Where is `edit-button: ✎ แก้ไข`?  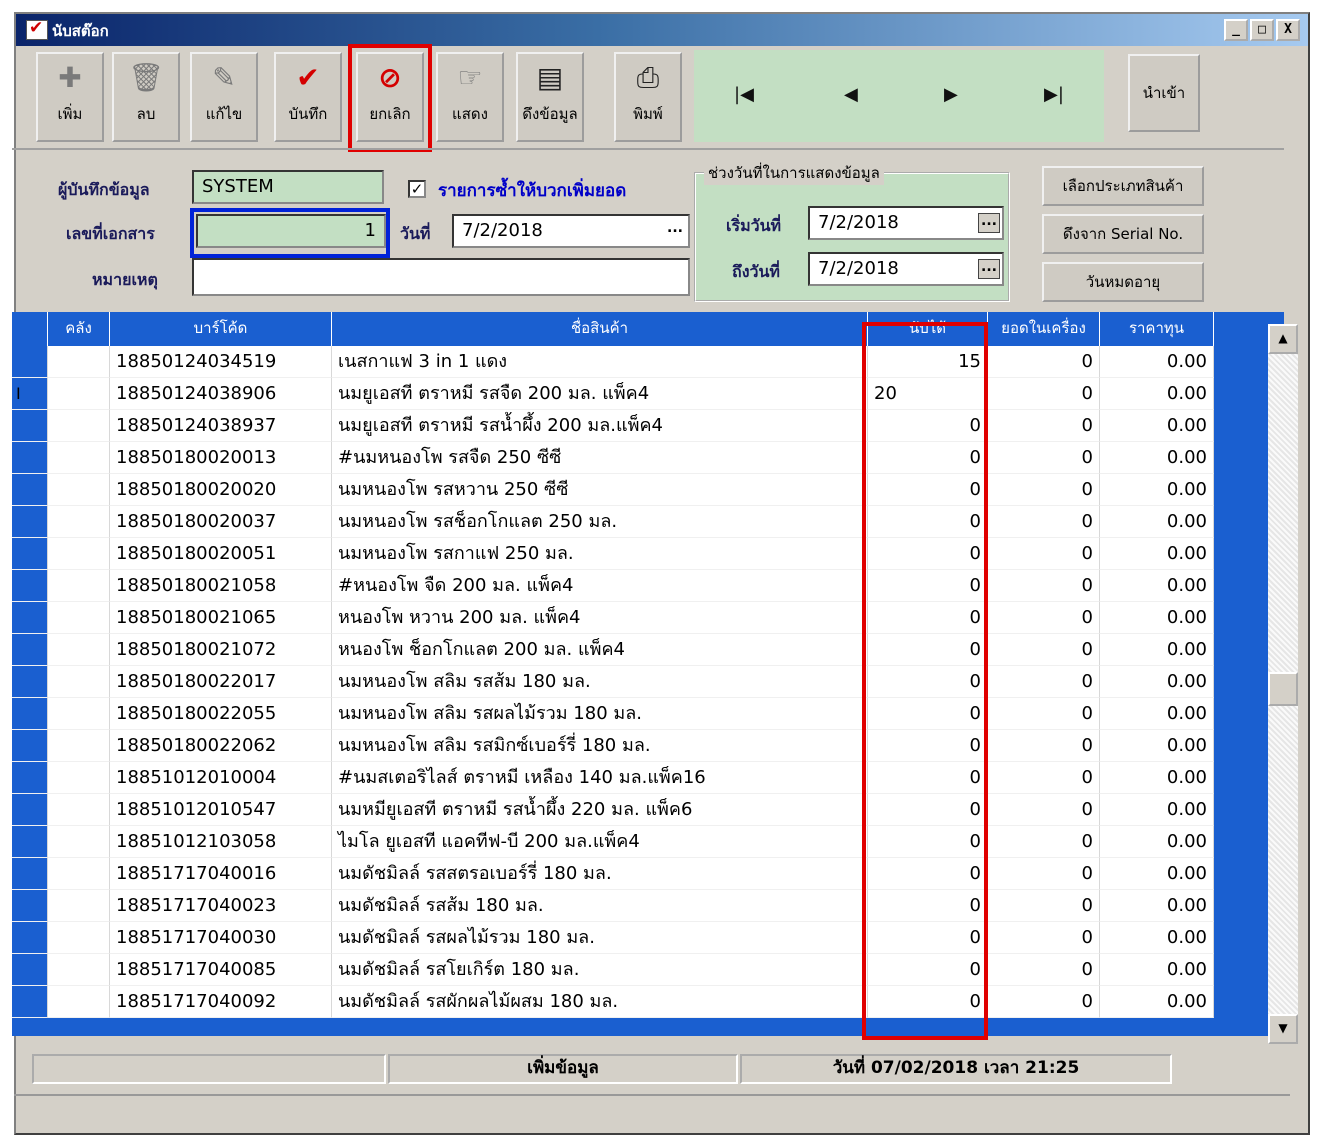
edit-button: ✎ แก้ไข is located at coordinates (224, 97).